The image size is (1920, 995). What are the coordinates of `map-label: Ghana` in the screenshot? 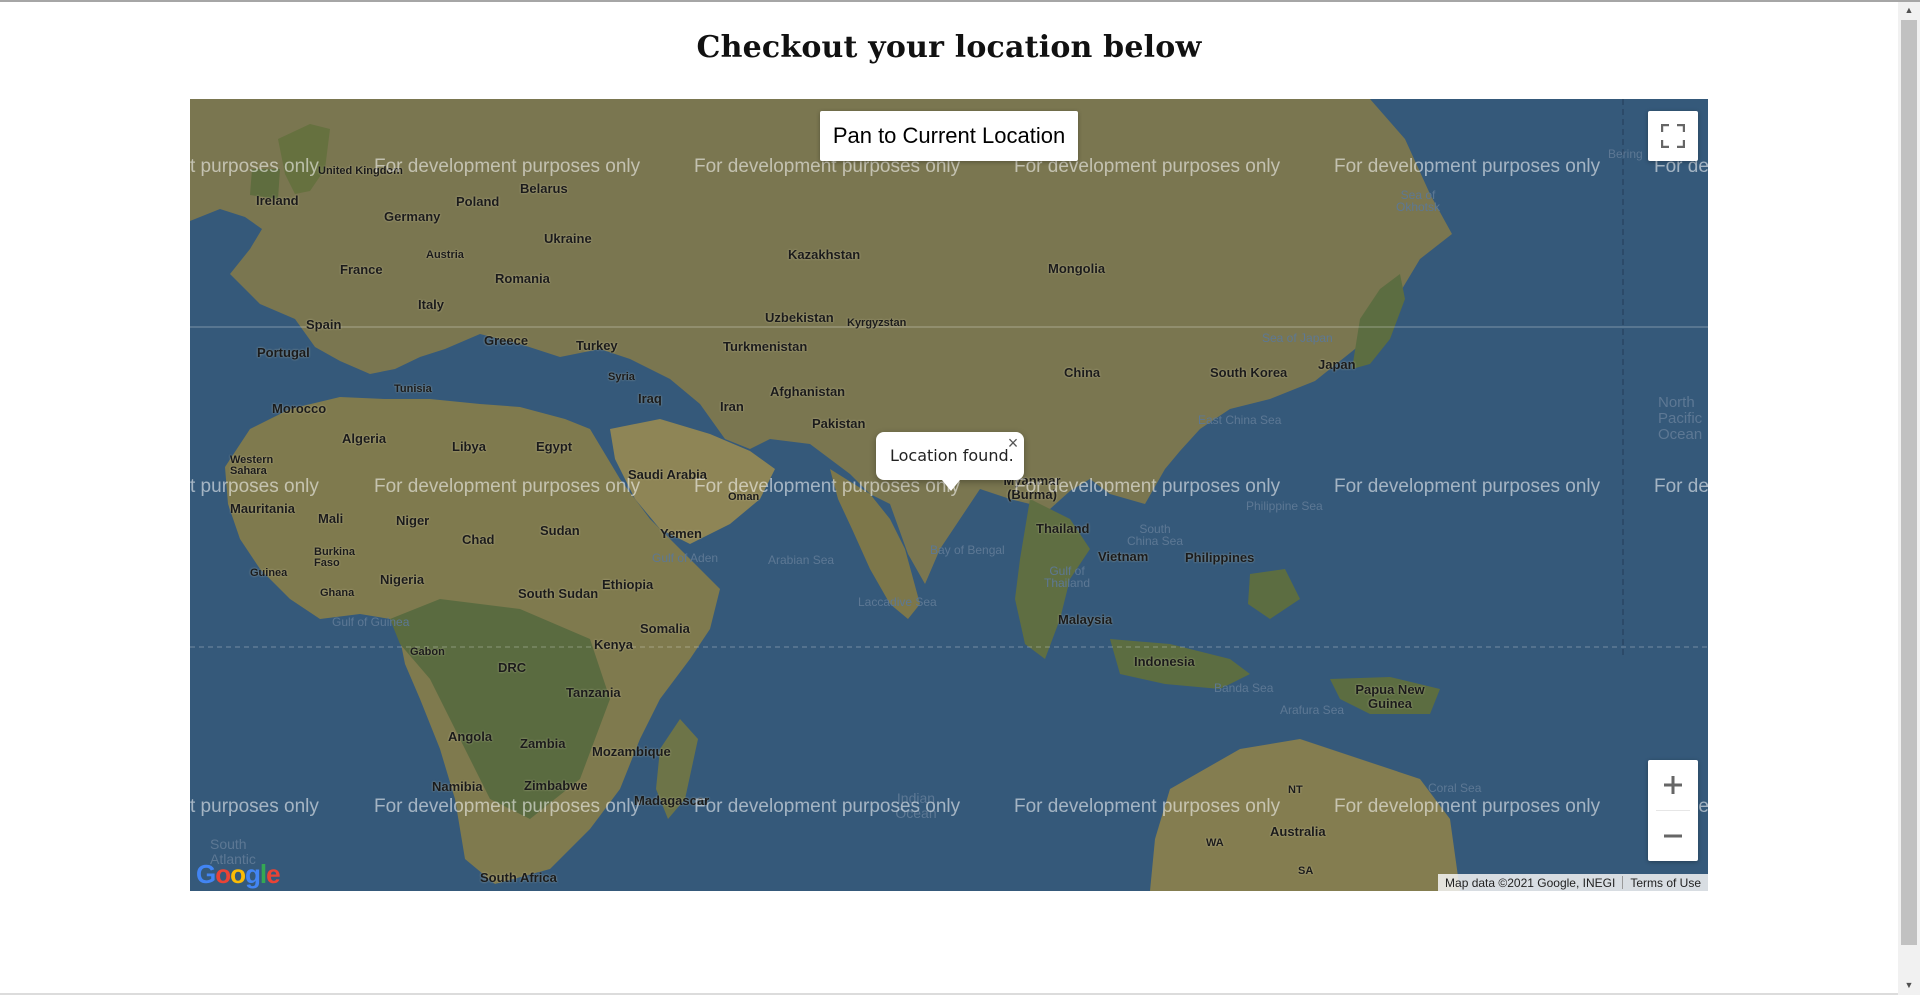 It's located at (337, 593).